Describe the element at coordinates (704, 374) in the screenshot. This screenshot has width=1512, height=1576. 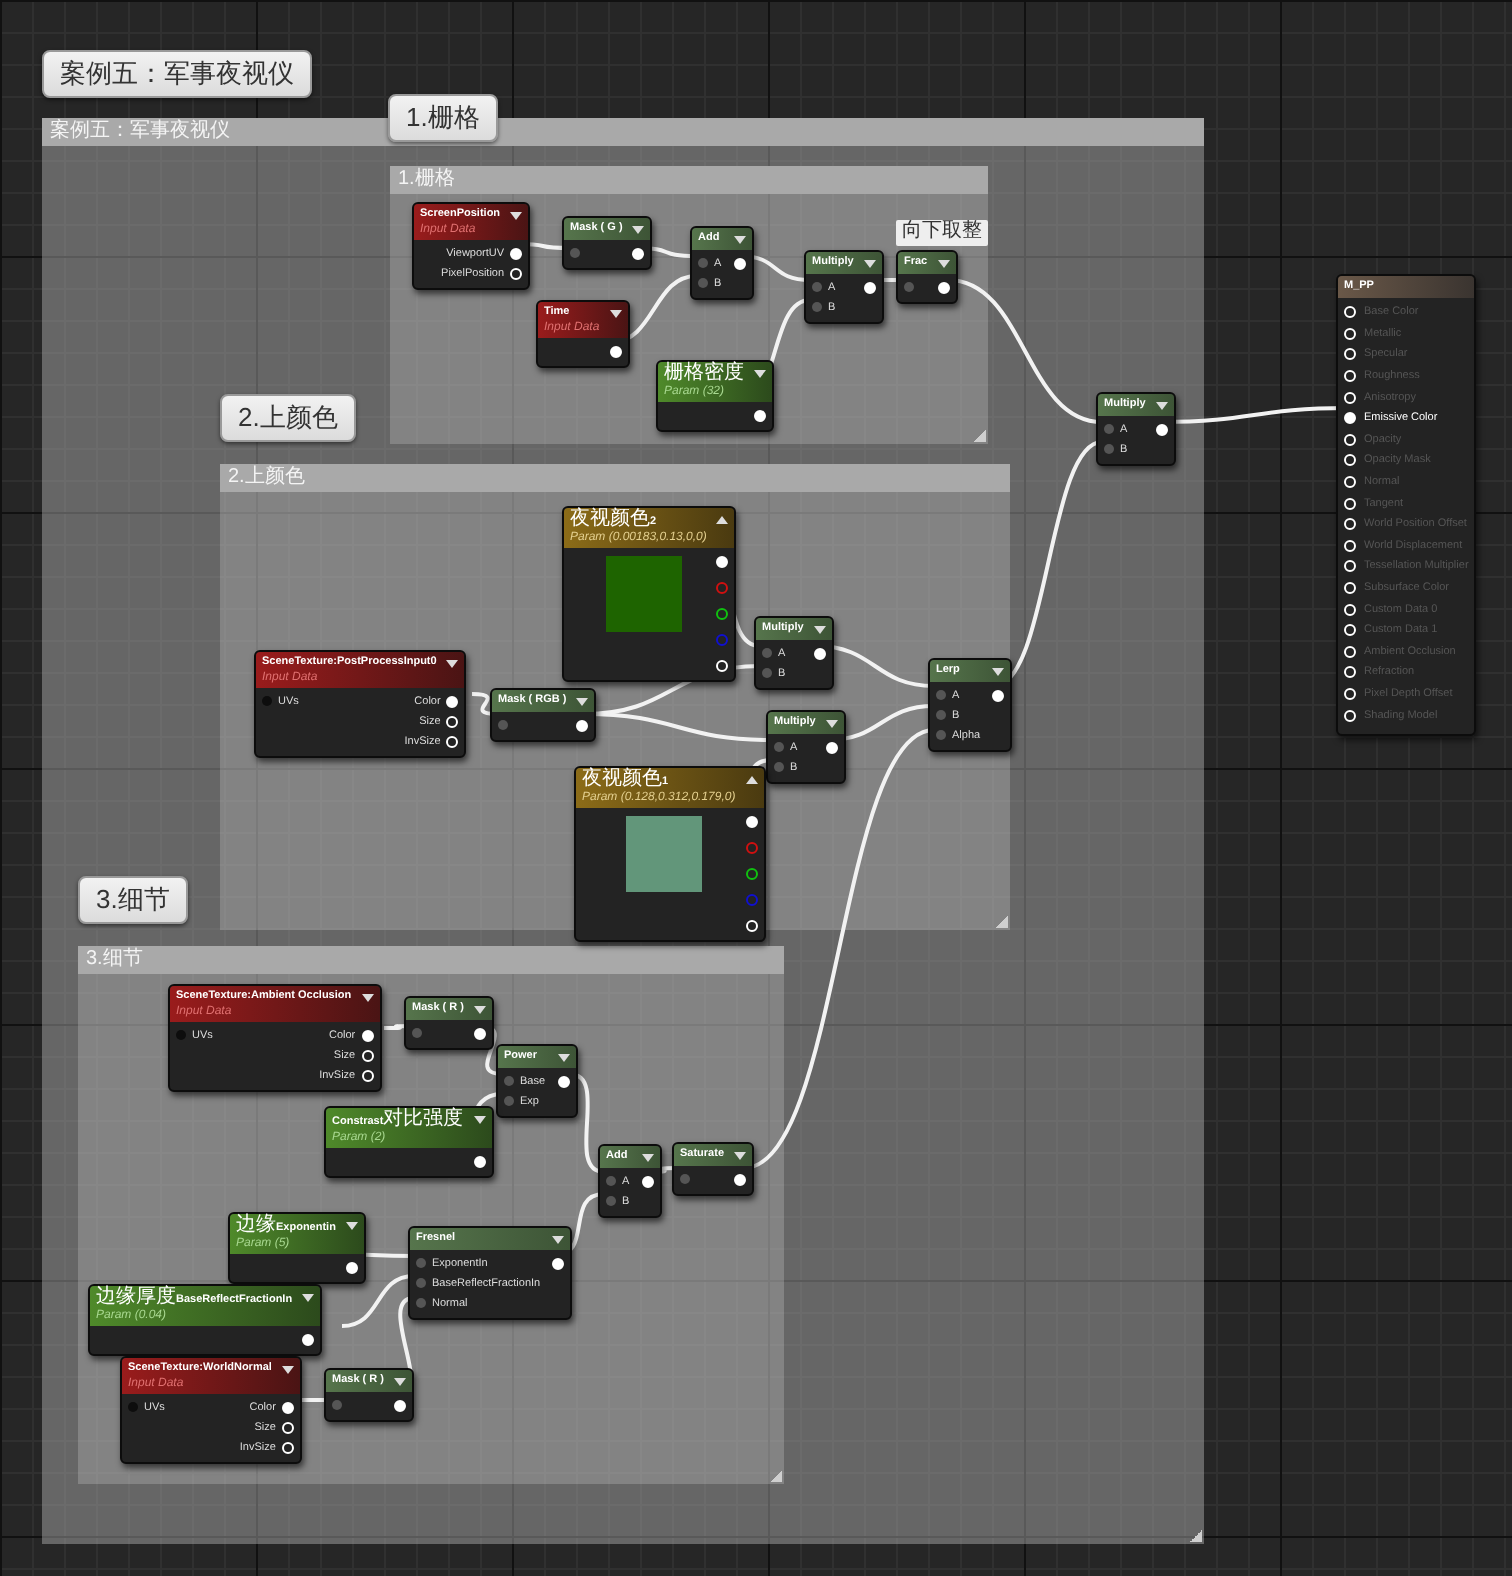
I see `node-title: 栅格密度` at that location.